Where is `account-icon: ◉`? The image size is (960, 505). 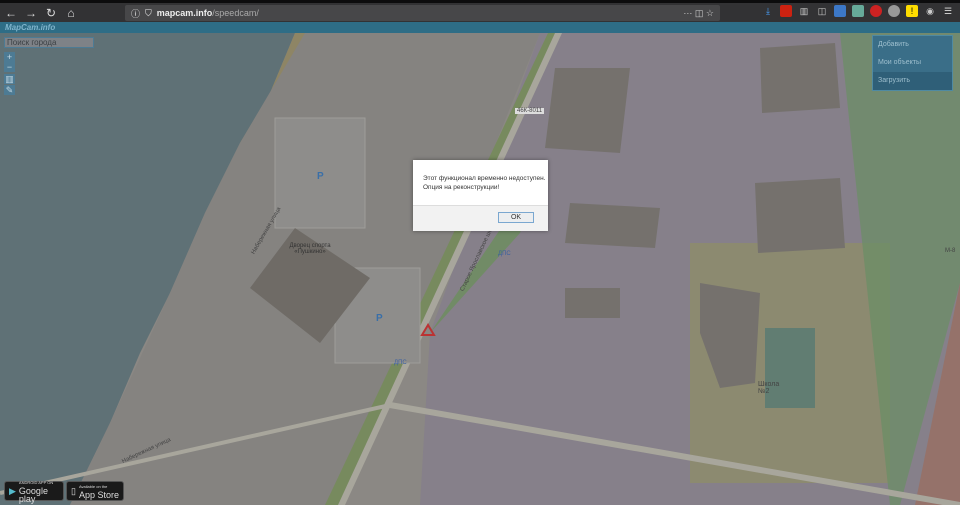 account-icon: ◉ is located at coordinates (930, 11).